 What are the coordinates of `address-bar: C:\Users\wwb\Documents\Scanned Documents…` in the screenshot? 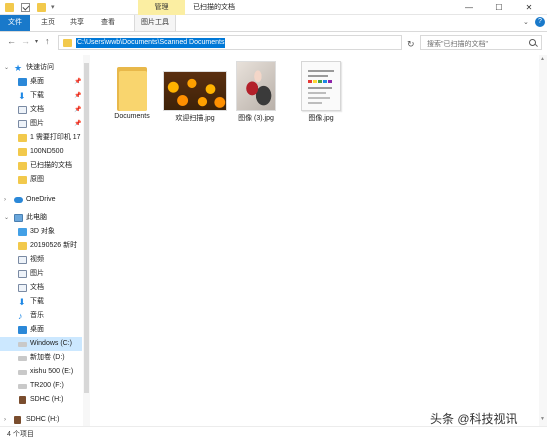 It's located at (256, 42).